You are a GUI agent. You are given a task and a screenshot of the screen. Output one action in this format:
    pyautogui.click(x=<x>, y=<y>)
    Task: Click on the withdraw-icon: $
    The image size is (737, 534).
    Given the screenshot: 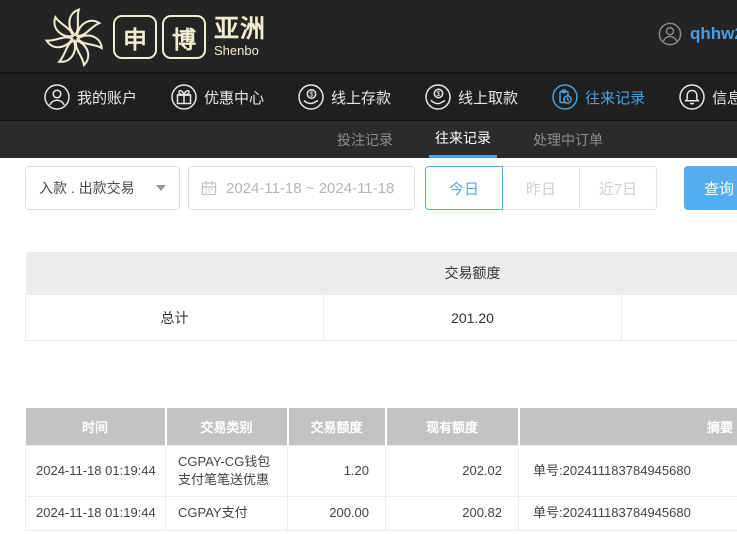 What is the action you would take?
    pyautogui.click(x=438, y=97)
    